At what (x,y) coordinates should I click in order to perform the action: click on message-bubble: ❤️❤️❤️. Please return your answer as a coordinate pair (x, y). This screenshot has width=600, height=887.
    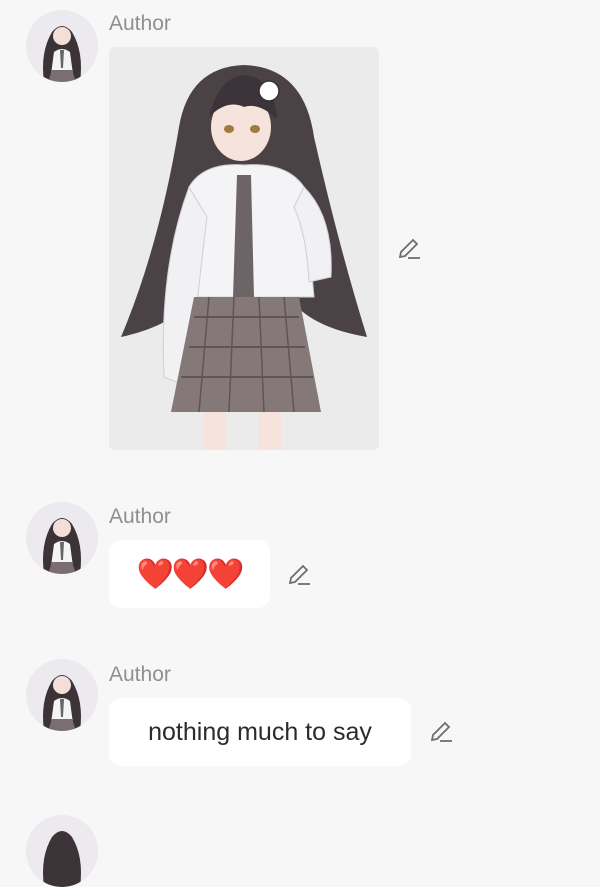
    Looking at the image, I should click on (189, 574).